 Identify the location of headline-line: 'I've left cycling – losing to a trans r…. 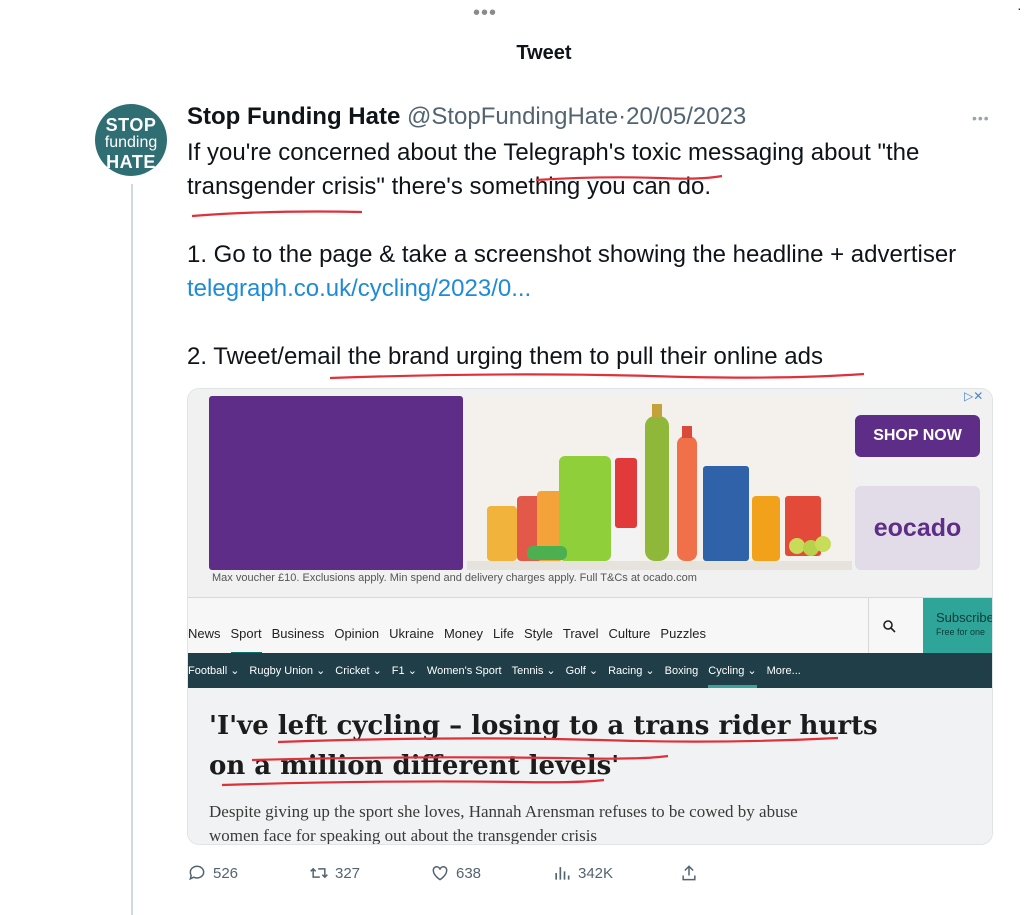
(543, 726).